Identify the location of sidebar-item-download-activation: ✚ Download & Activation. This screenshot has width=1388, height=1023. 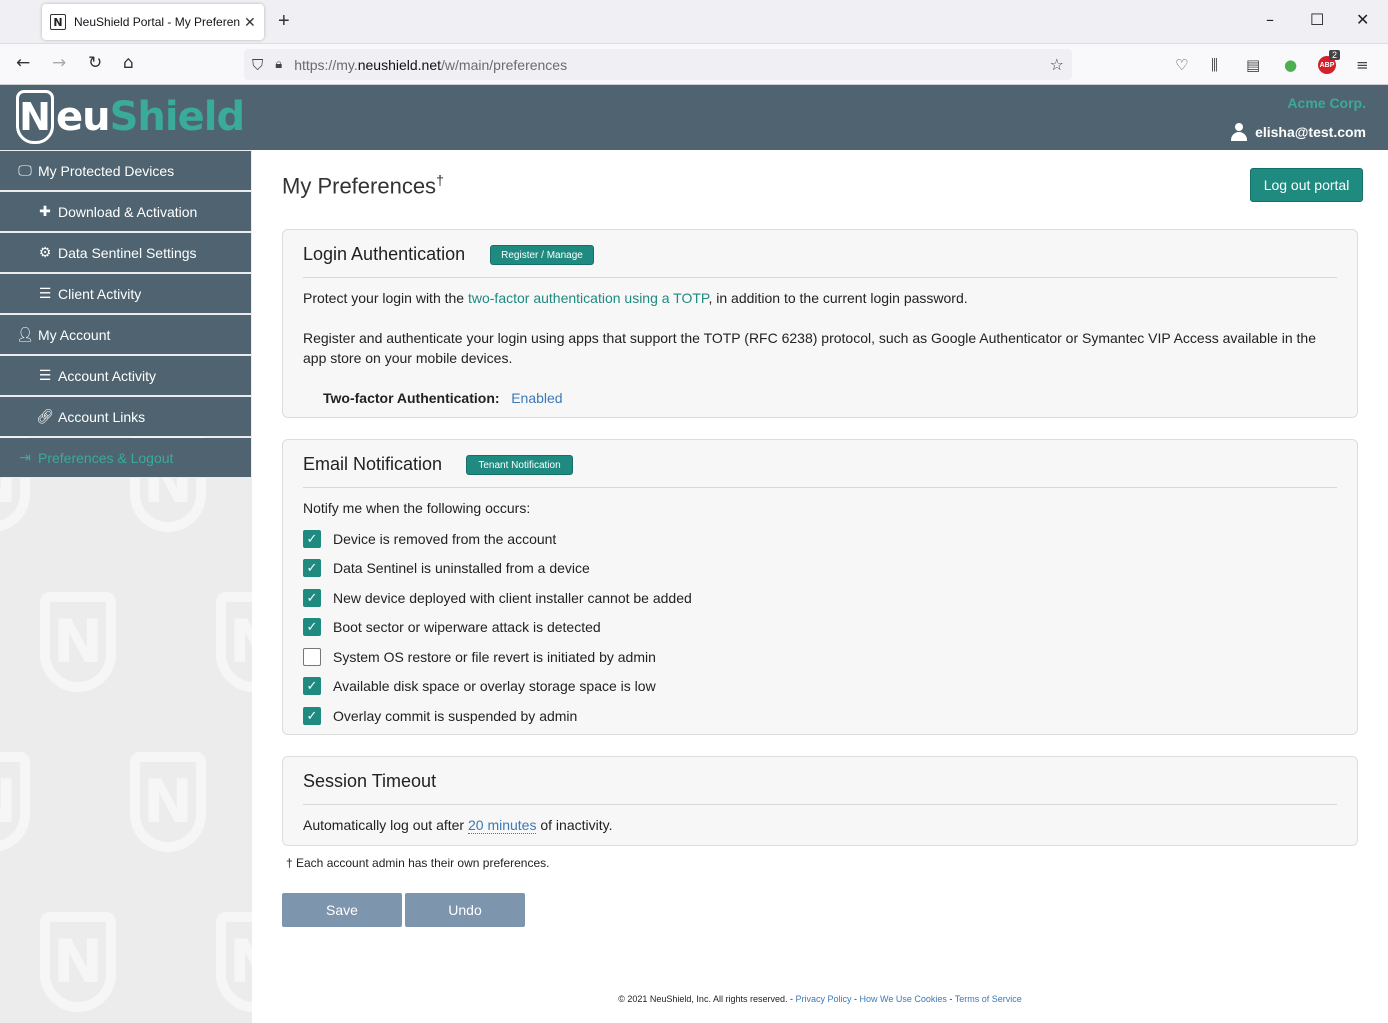
(125, 212).